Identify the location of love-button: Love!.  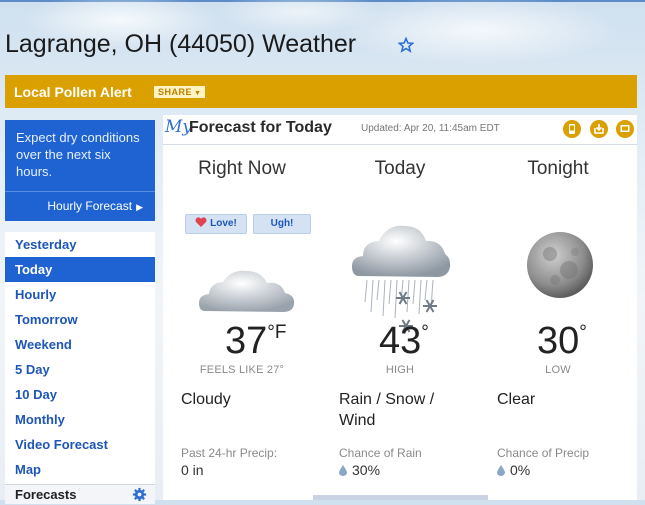
(216, 224).